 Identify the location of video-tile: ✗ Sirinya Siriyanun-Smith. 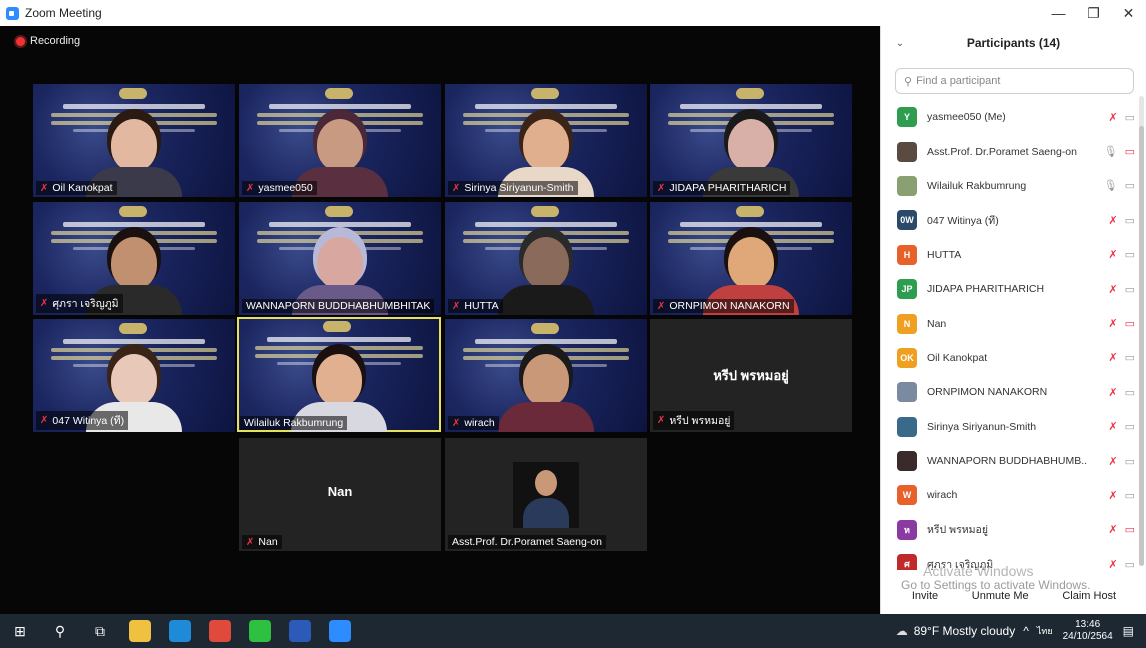
(546, 140).